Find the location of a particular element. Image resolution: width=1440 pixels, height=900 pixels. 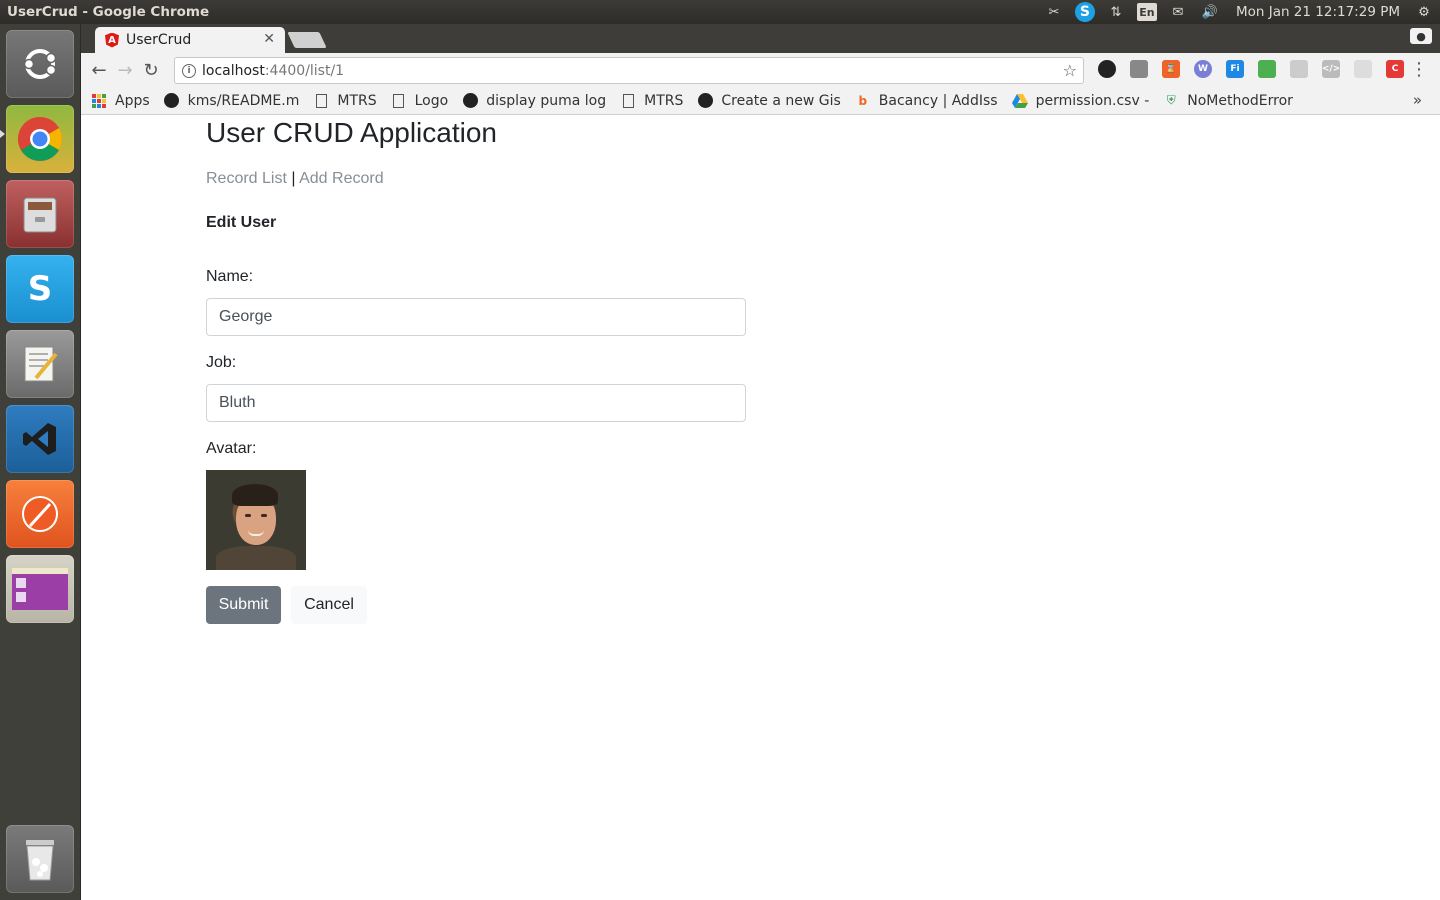

bookmark-label: permission.csv - is located at coordinates (1092, 100).